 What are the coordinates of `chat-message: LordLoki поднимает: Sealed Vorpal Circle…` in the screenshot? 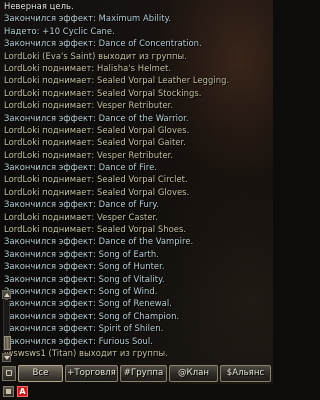 It's located at (96, 179).